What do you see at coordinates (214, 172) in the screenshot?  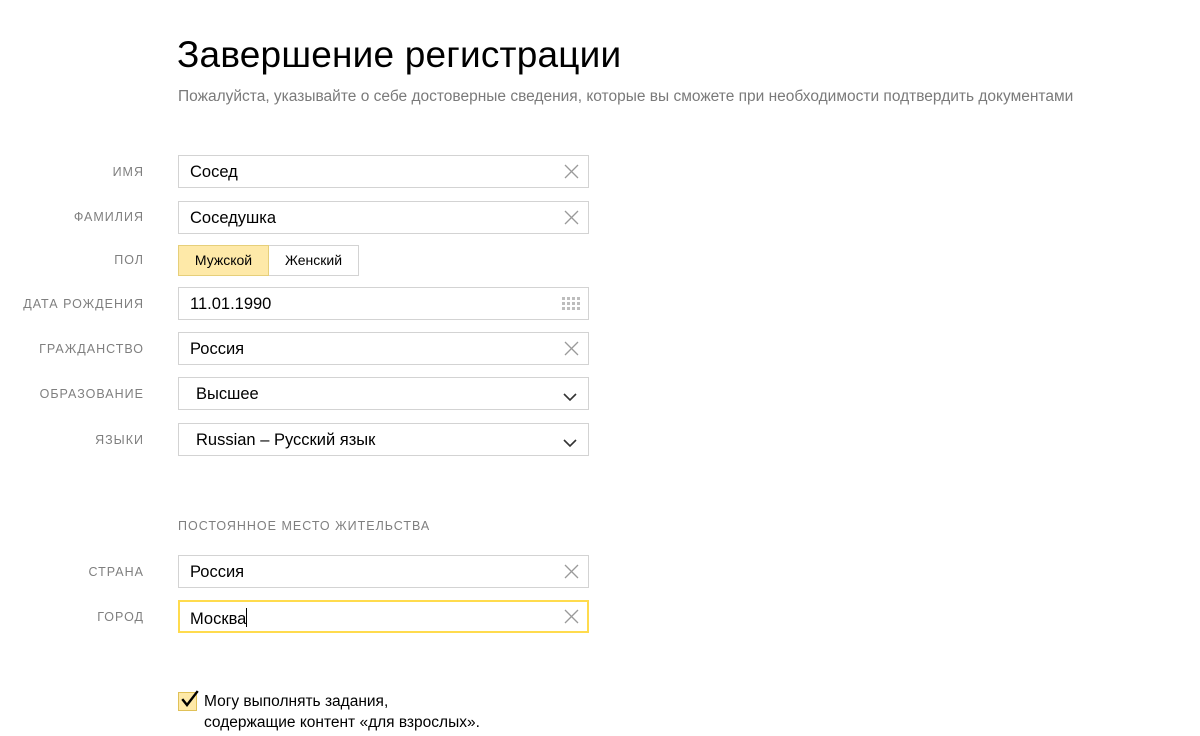 I see `first-name-value: Сосед` at bounding box center [214, 172].